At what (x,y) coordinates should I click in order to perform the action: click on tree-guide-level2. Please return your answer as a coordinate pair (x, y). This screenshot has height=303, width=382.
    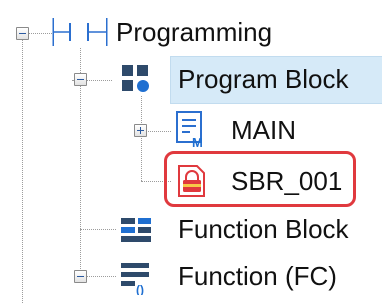
    Looking at the image, I should click on (141, 138).